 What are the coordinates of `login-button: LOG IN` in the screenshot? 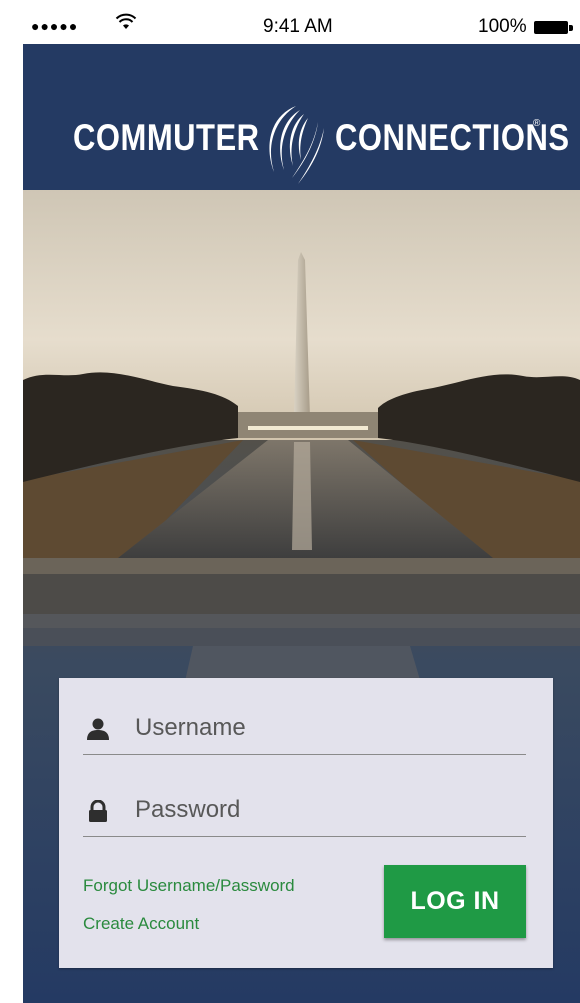 It's located at (455, 901).